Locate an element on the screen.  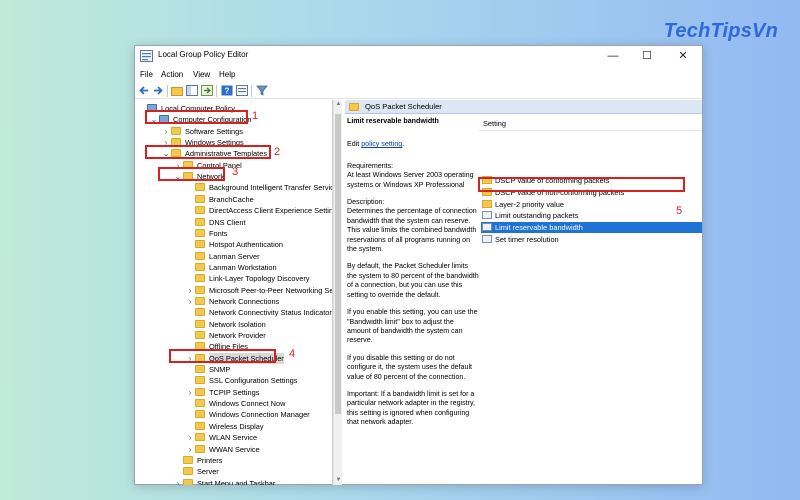
properties-icon is located at coordinates (242, 90).